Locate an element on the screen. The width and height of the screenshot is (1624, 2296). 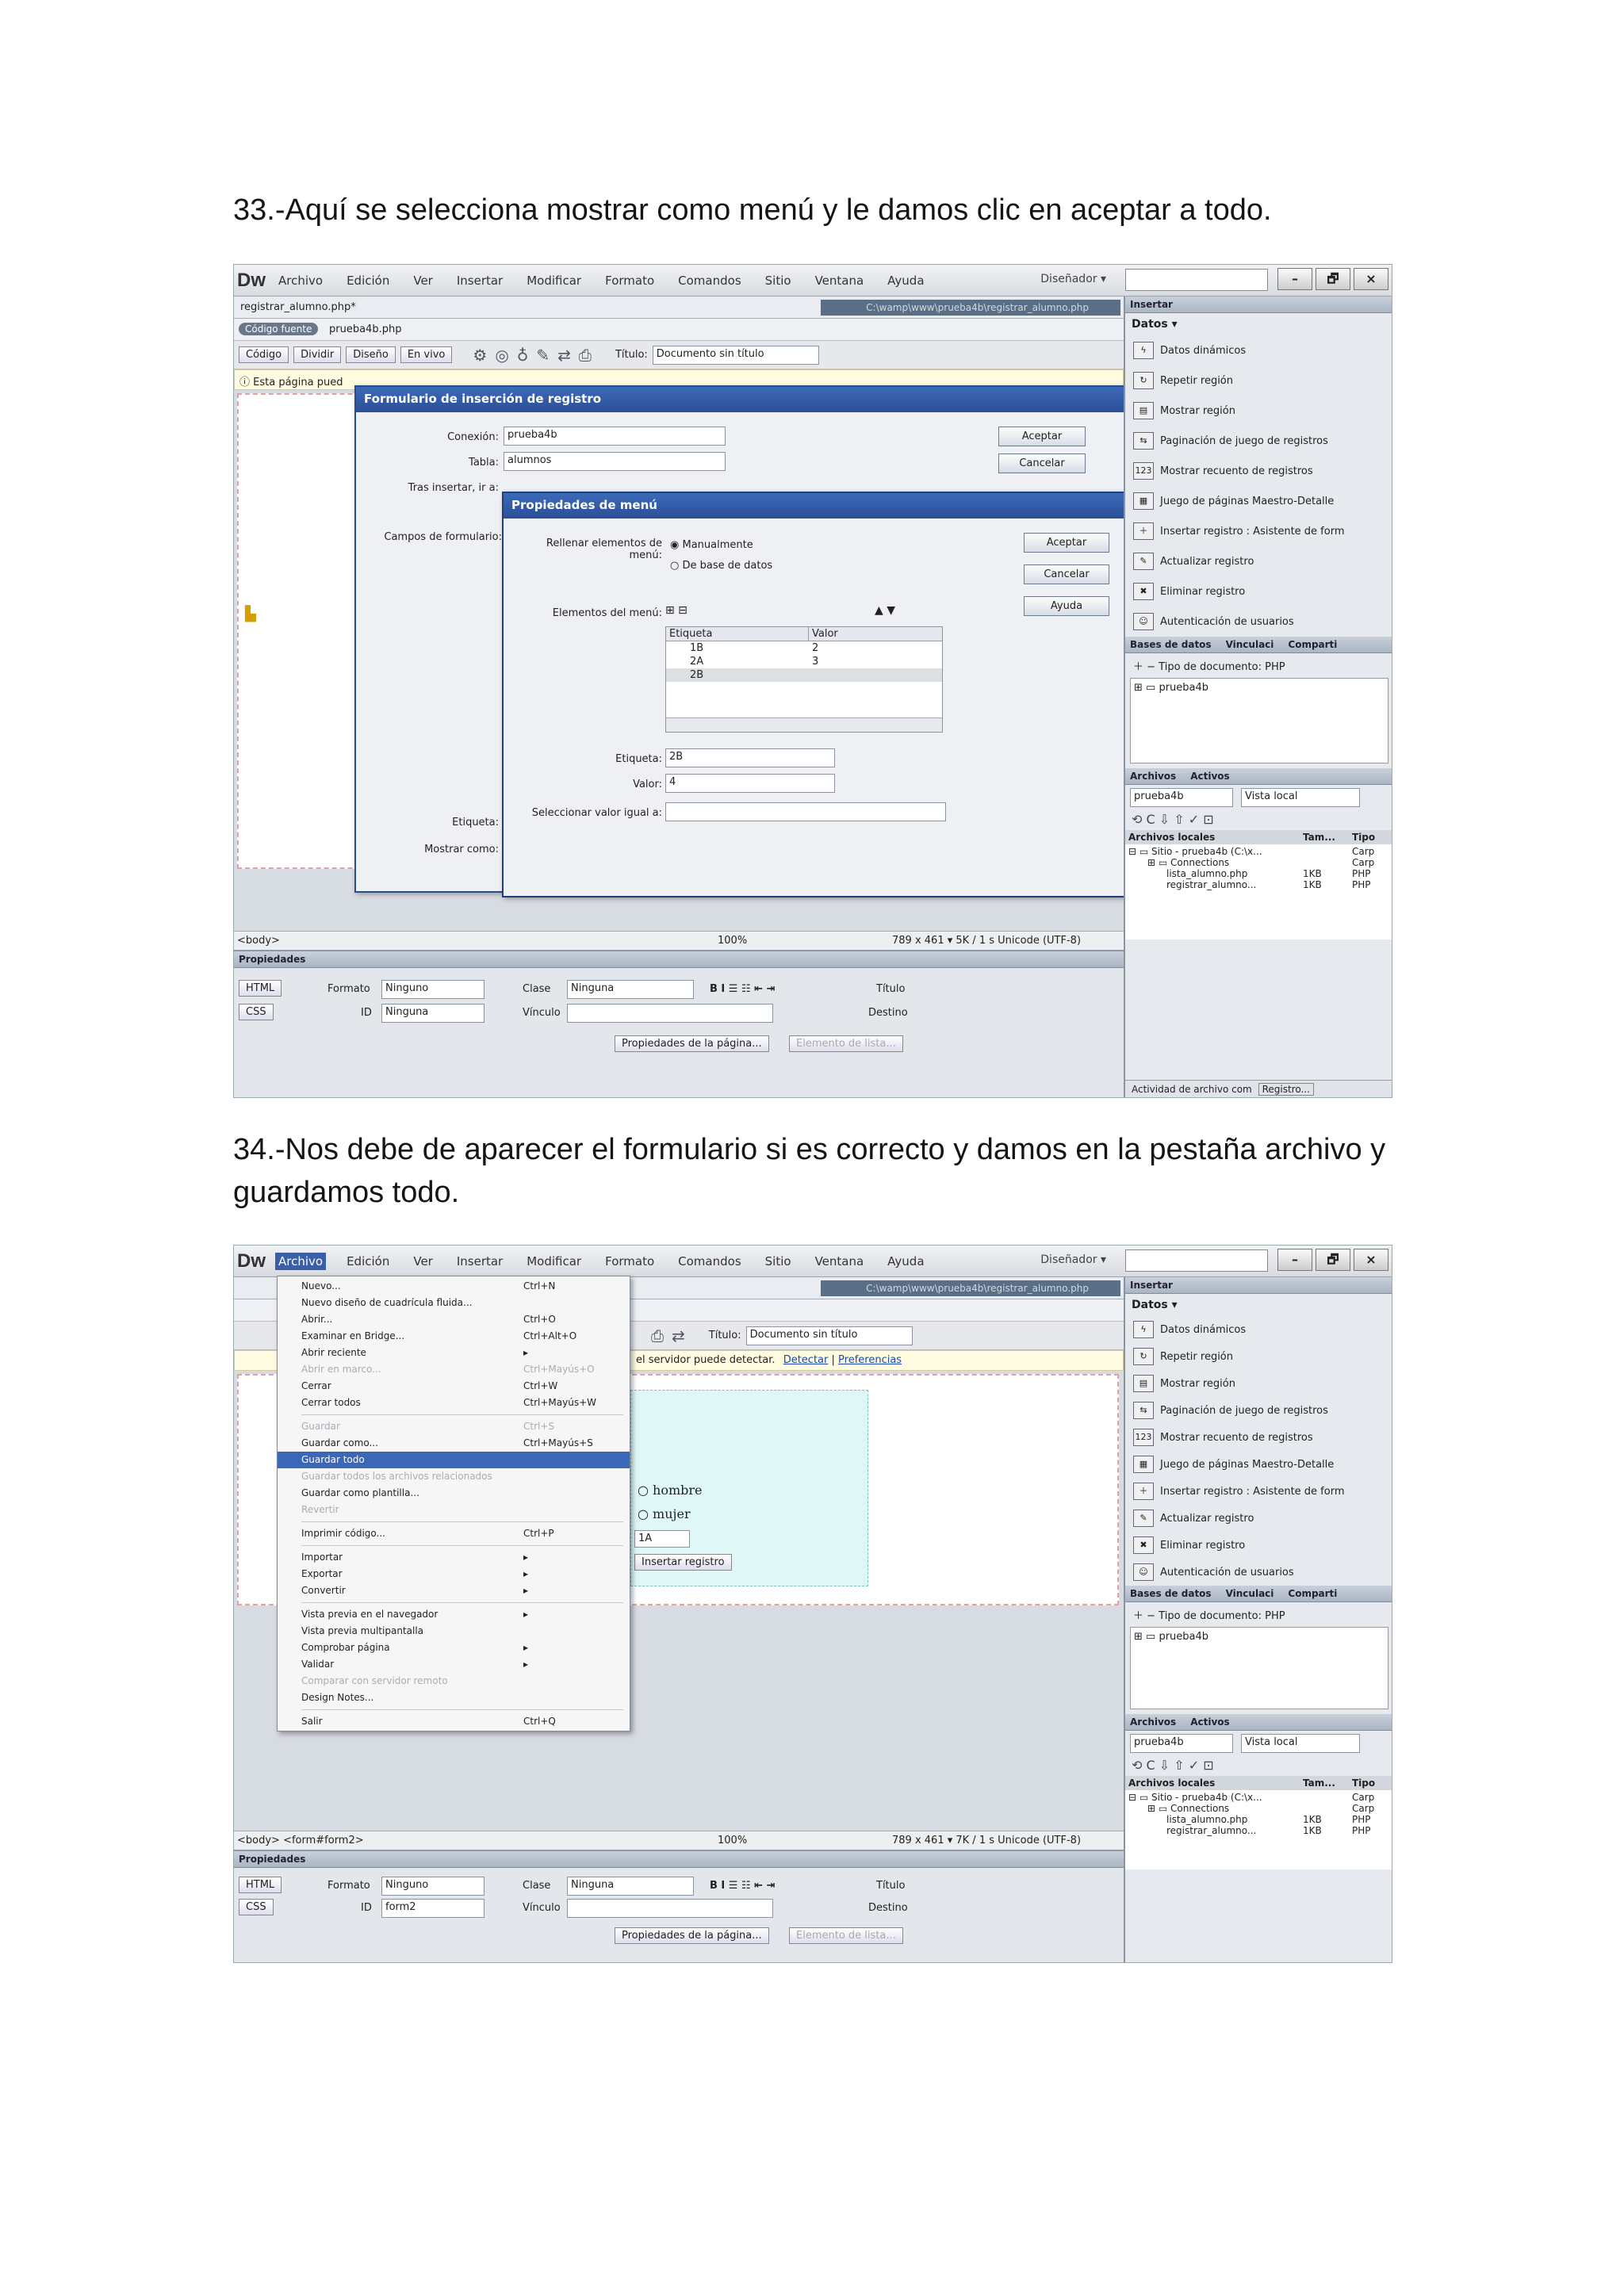
menu-sitio: Sitio is located at coordinates (778, 280).